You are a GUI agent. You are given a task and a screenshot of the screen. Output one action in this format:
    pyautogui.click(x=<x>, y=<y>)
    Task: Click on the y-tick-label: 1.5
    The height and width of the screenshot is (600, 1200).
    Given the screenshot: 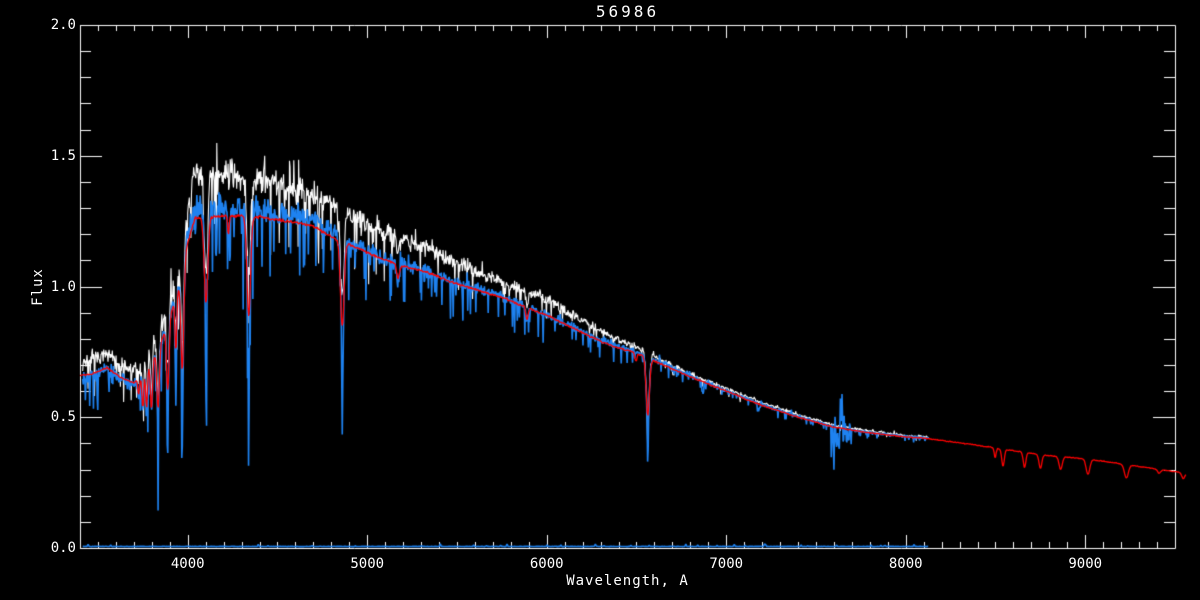 What is the action you would take?
    pyautogui.click(x=63, y=155)
    